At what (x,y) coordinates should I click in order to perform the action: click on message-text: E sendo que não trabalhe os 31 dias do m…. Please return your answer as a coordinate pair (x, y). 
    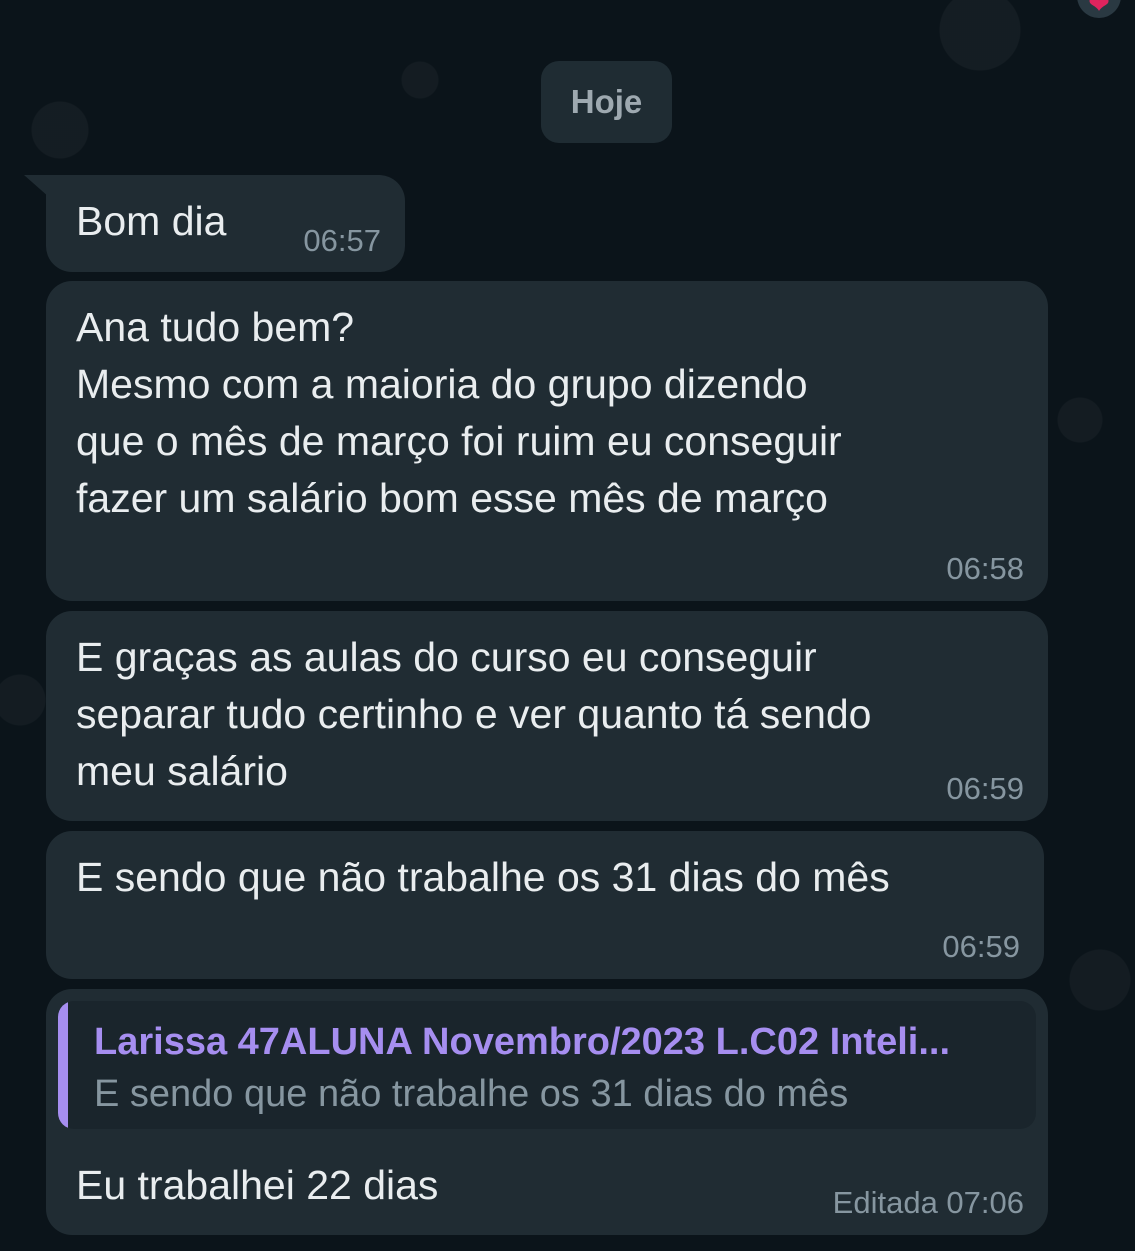
    Looking at the image, I should click on (483, 877).